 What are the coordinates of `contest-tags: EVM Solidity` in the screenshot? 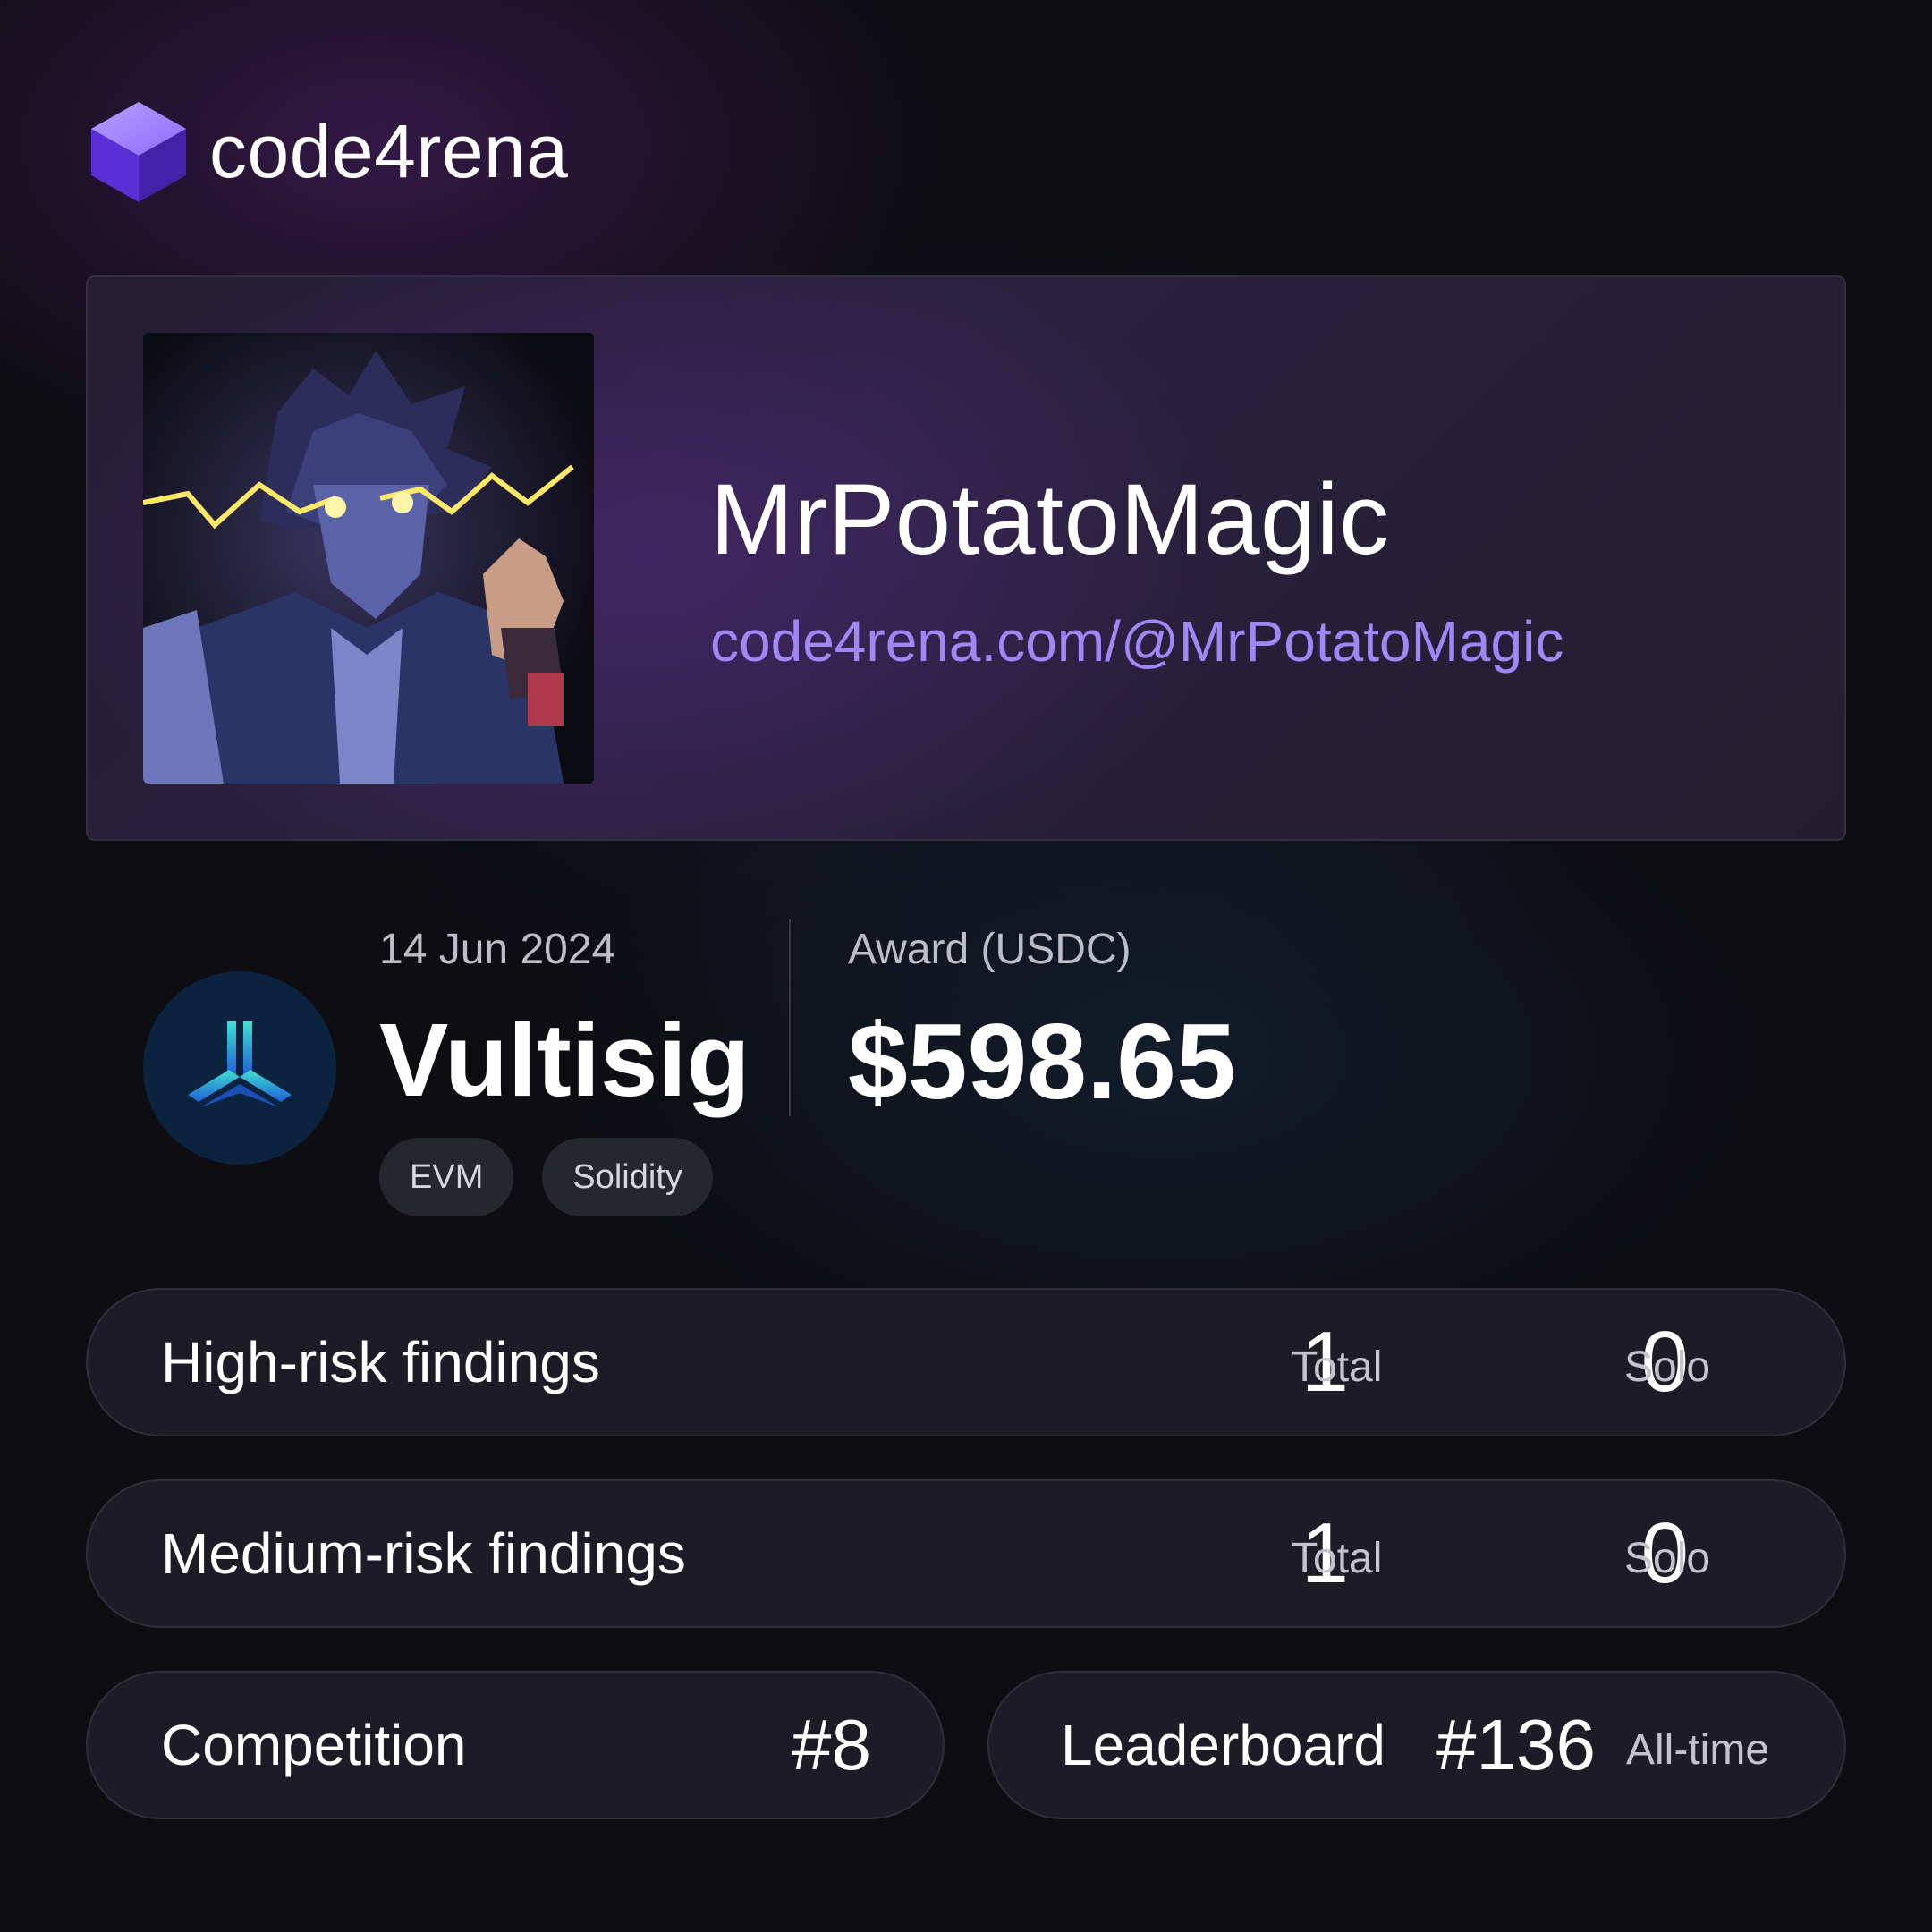 It's located at (546, 1177).